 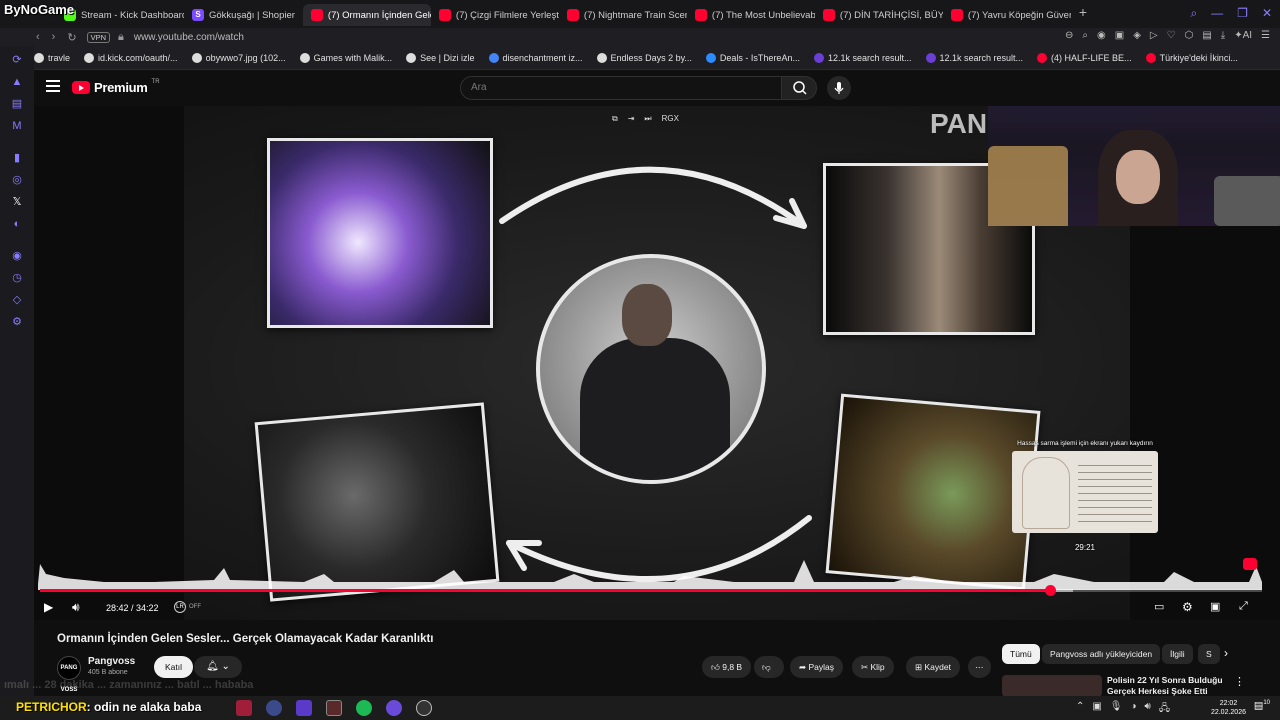 What do you see at coordinates (1209, 654) in the screenshot?
I see `chip-3: S` at bounding box center [1209, 654].